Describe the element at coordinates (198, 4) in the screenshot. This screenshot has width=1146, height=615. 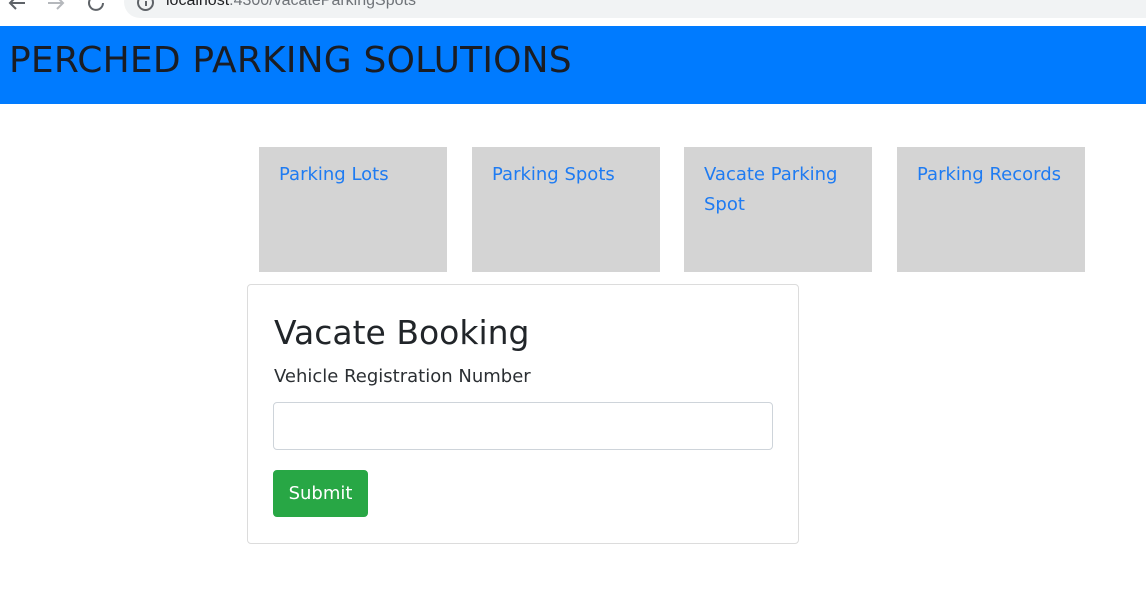
I see `url-host: localhost` at that location.